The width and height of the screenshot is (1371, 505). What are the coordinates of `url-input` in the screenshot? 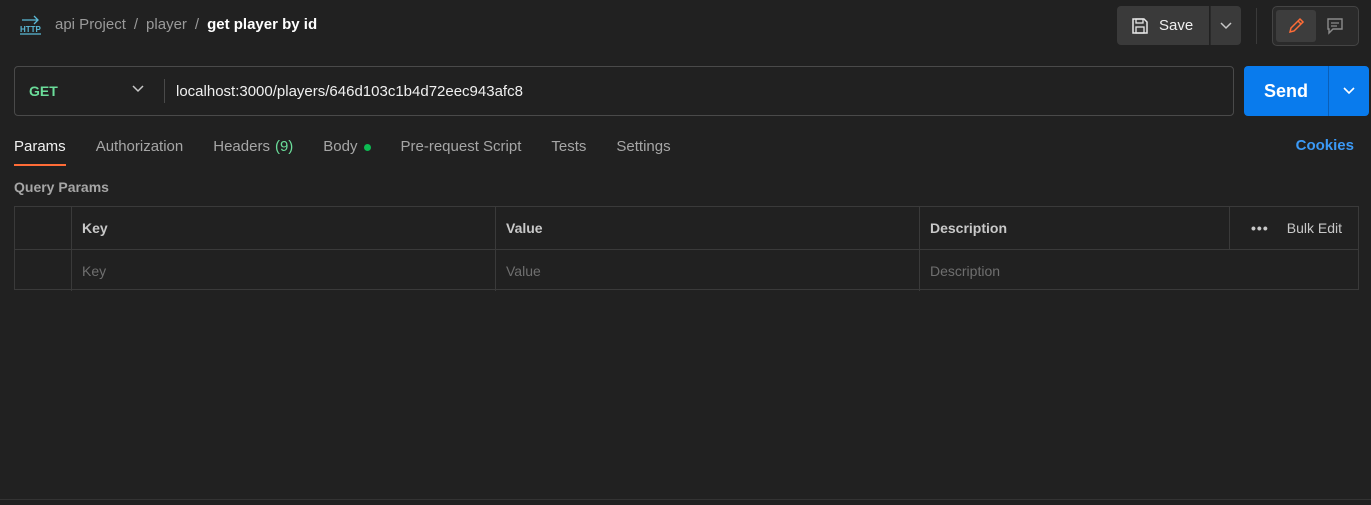 It's located at (676, 91).